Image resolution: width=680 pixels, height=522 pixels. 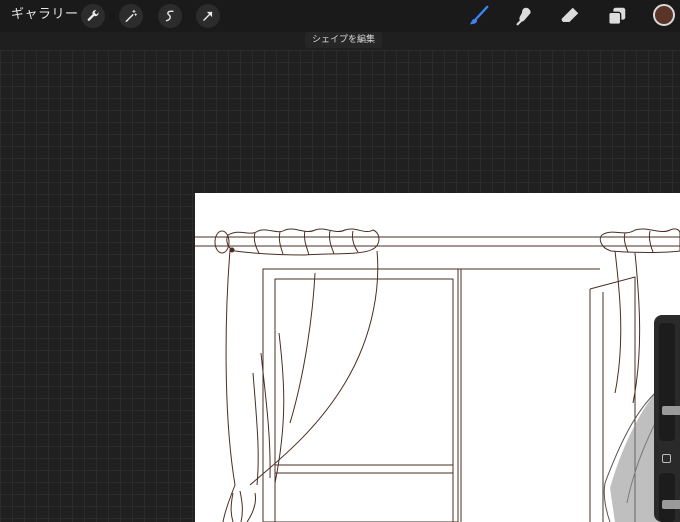 I want to click on brush-tool-button, so click(x=479, y=16).